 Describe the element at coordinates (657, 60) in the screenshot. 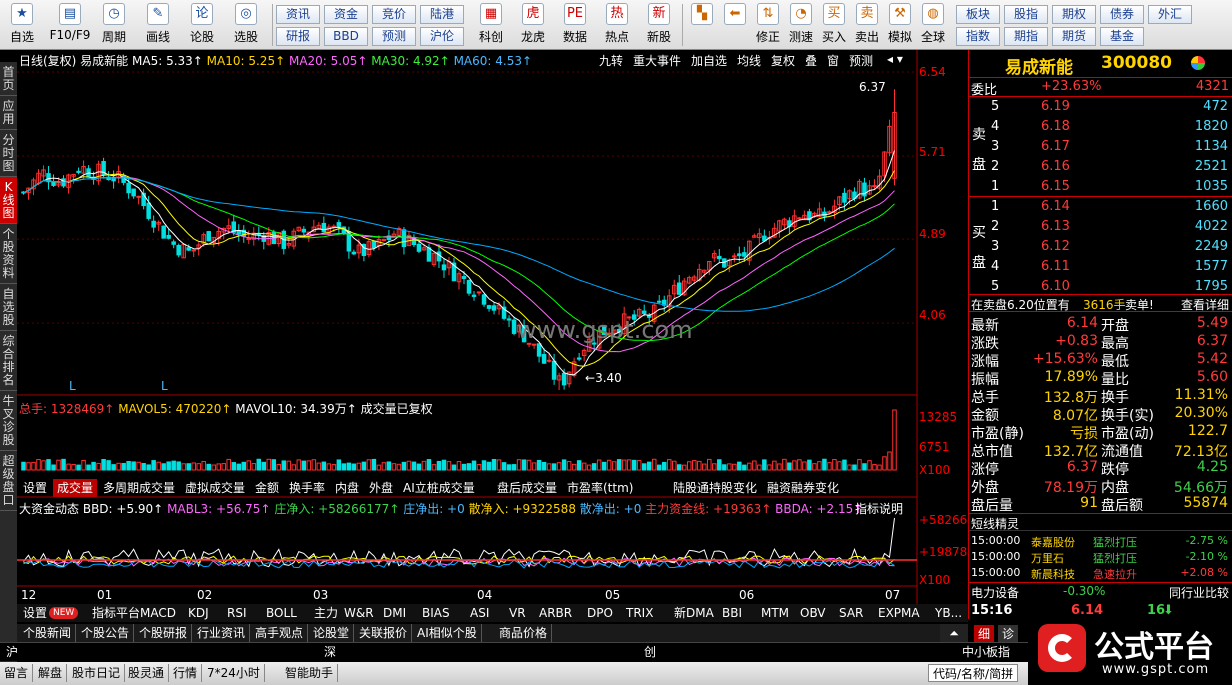

I see `chart-tool-1: 重大事件` at that location.